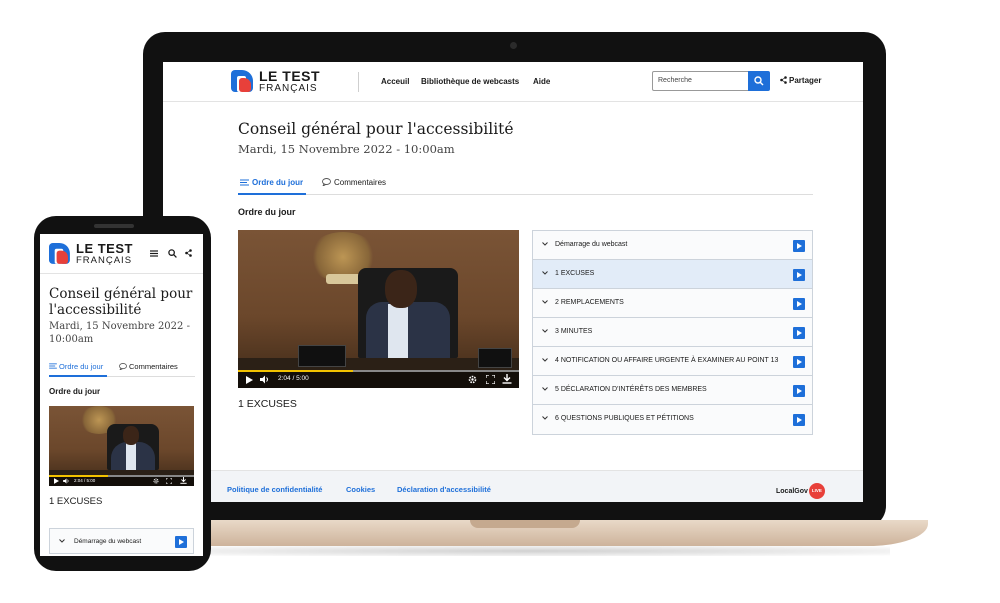 The image size is (1000, 603). What do you see at coordinates (121, 302) in the screenshot?
I see `mobile-page-title: Conseil général pour l'accessibilité` at bounding box center [121, 302].